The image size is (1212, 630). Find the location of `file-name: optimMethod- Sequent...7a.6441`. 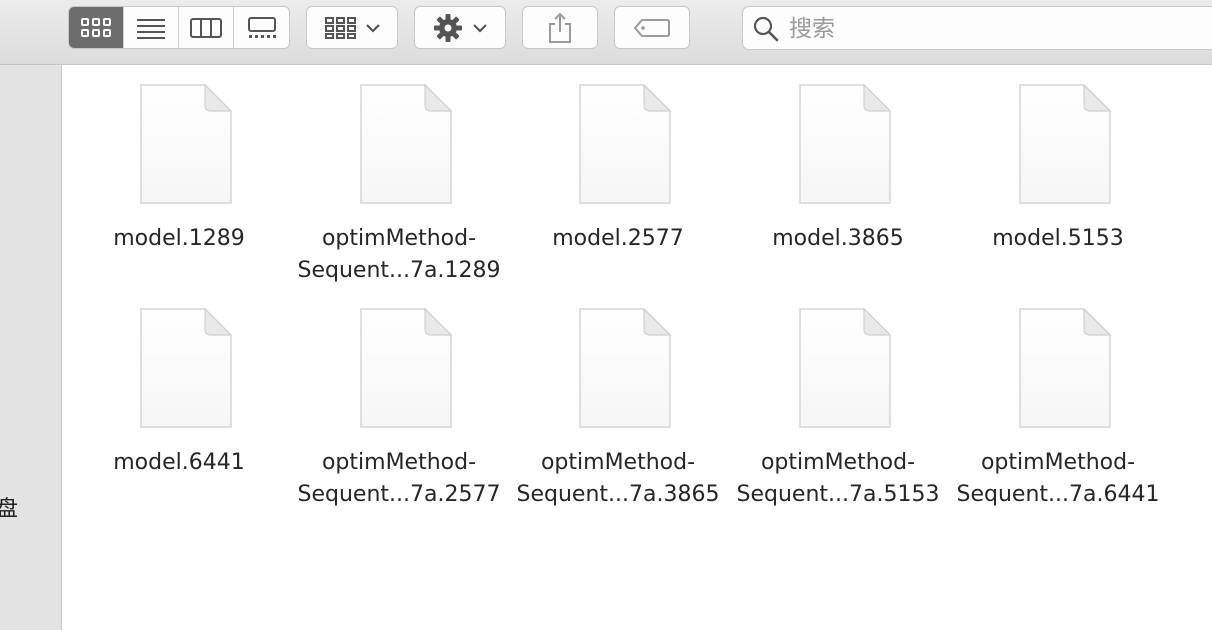

file-name: optimMethod- Sequent...7a.6441 is located at coordinates (1058, 479).